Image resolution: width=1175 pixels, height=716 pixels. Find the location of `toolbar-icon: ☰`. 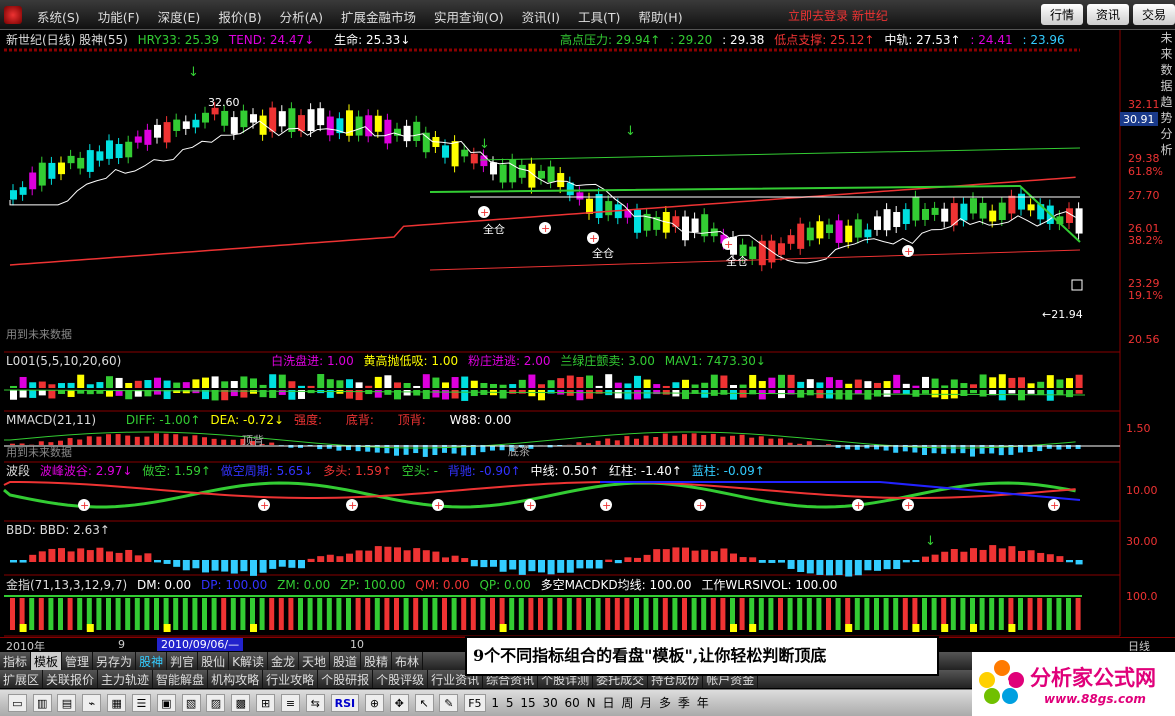

toolbar-icon: ☰ is located at coordinates (141, 703).